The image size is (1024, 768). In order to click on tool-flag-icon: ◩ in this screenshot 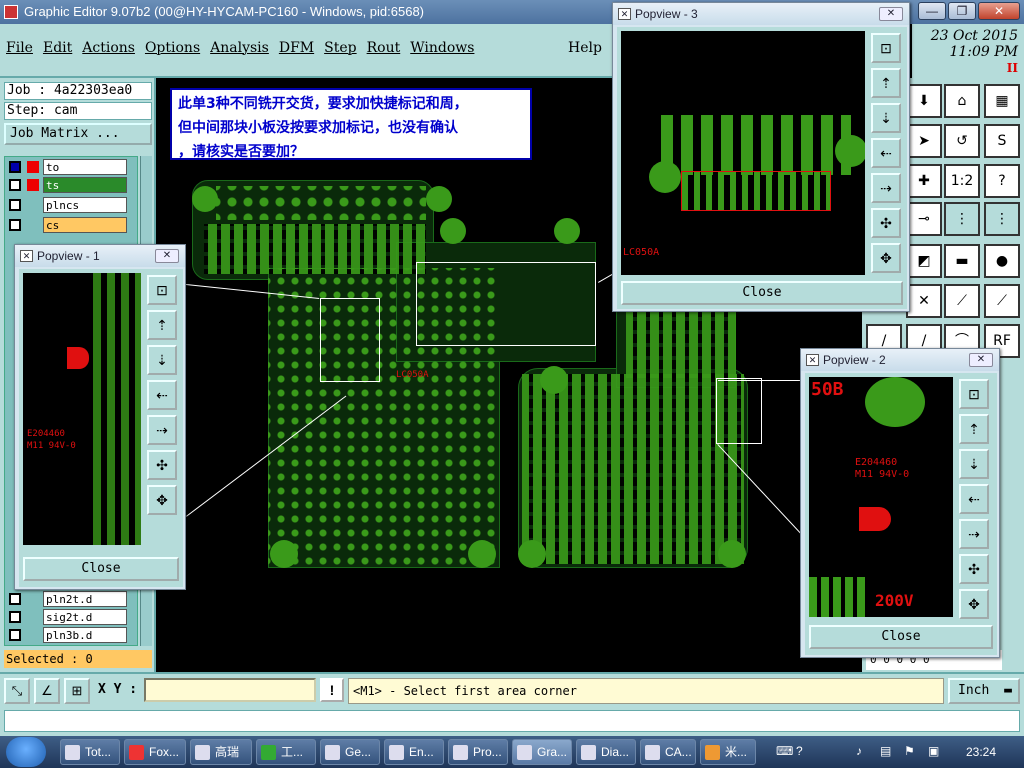, I will do `click(924, 261)`.